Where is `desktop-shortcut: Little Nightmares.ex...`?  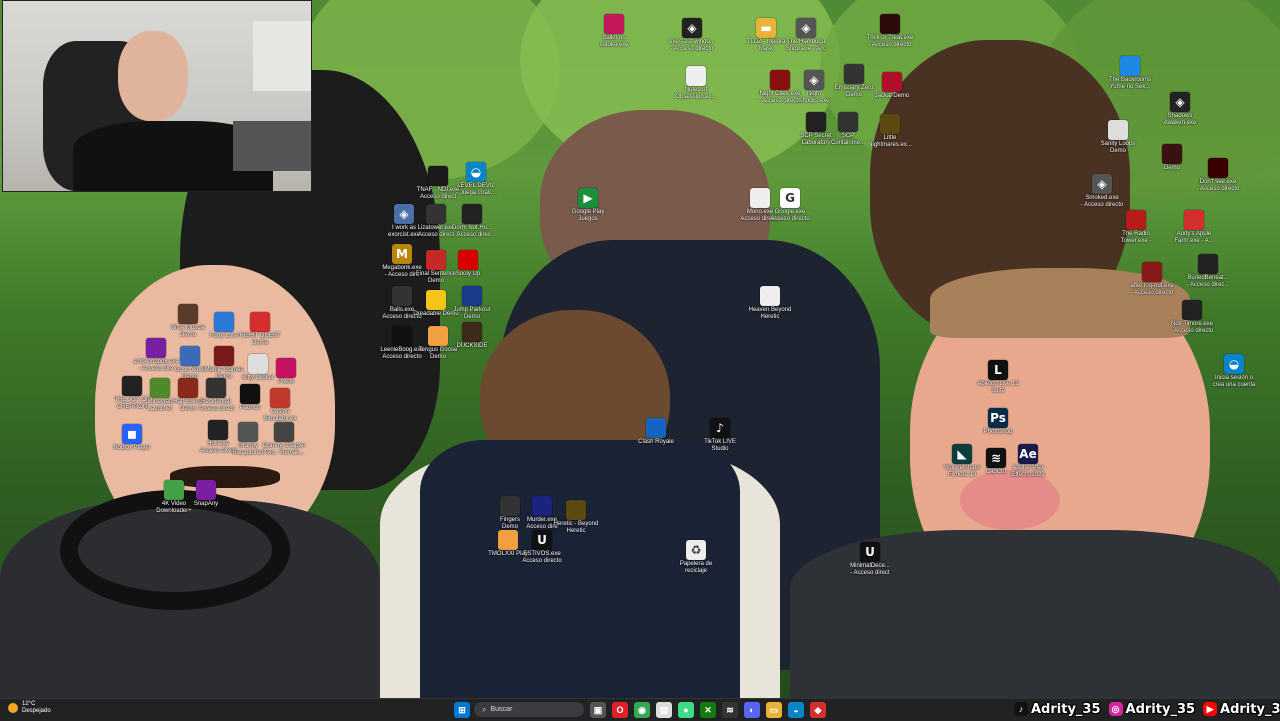 desktop-shortcut: Little Nightmares.ex... is located at coordinates (890, 131).